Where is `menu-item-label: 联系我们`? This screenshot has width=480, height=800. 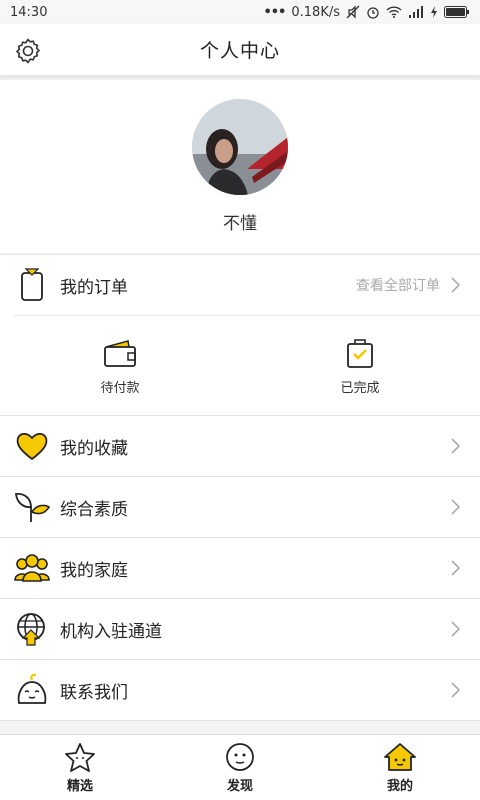
menu-item-label: 联系我们 is located at coordinates (94, 692).